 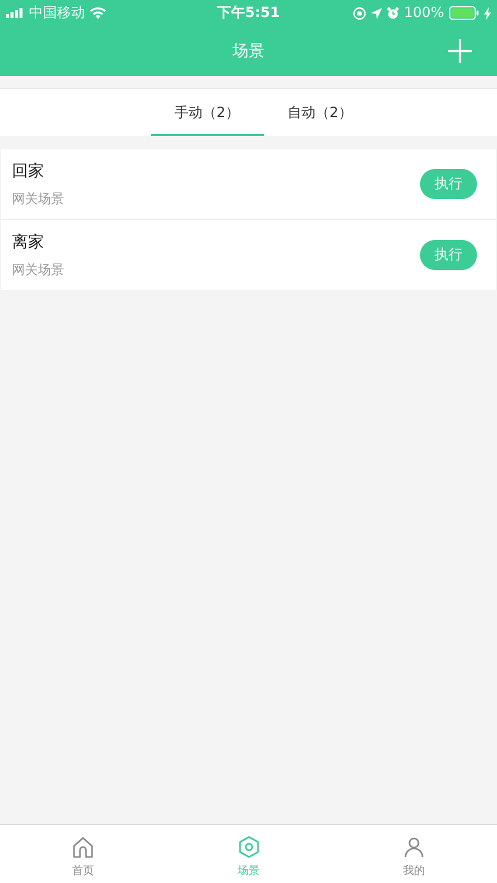 I want to click on tab-bar-label: 我的, so click(x=414, y=870).